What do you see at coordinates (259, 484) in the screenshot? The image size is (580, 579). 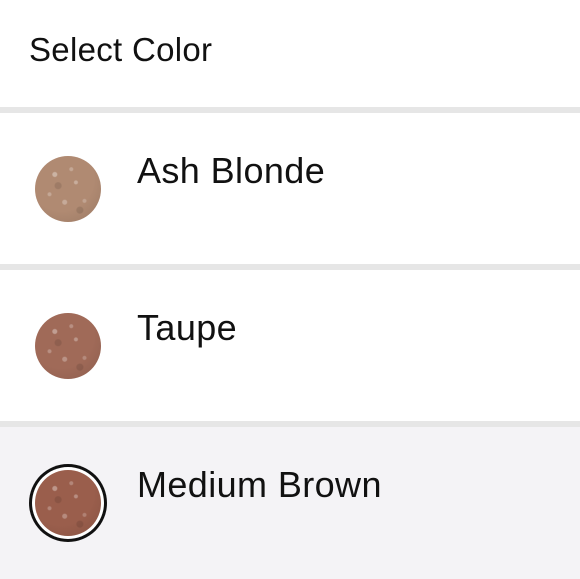 I see `color-option-label: Medium Brown` at bounding box center [259, 484].